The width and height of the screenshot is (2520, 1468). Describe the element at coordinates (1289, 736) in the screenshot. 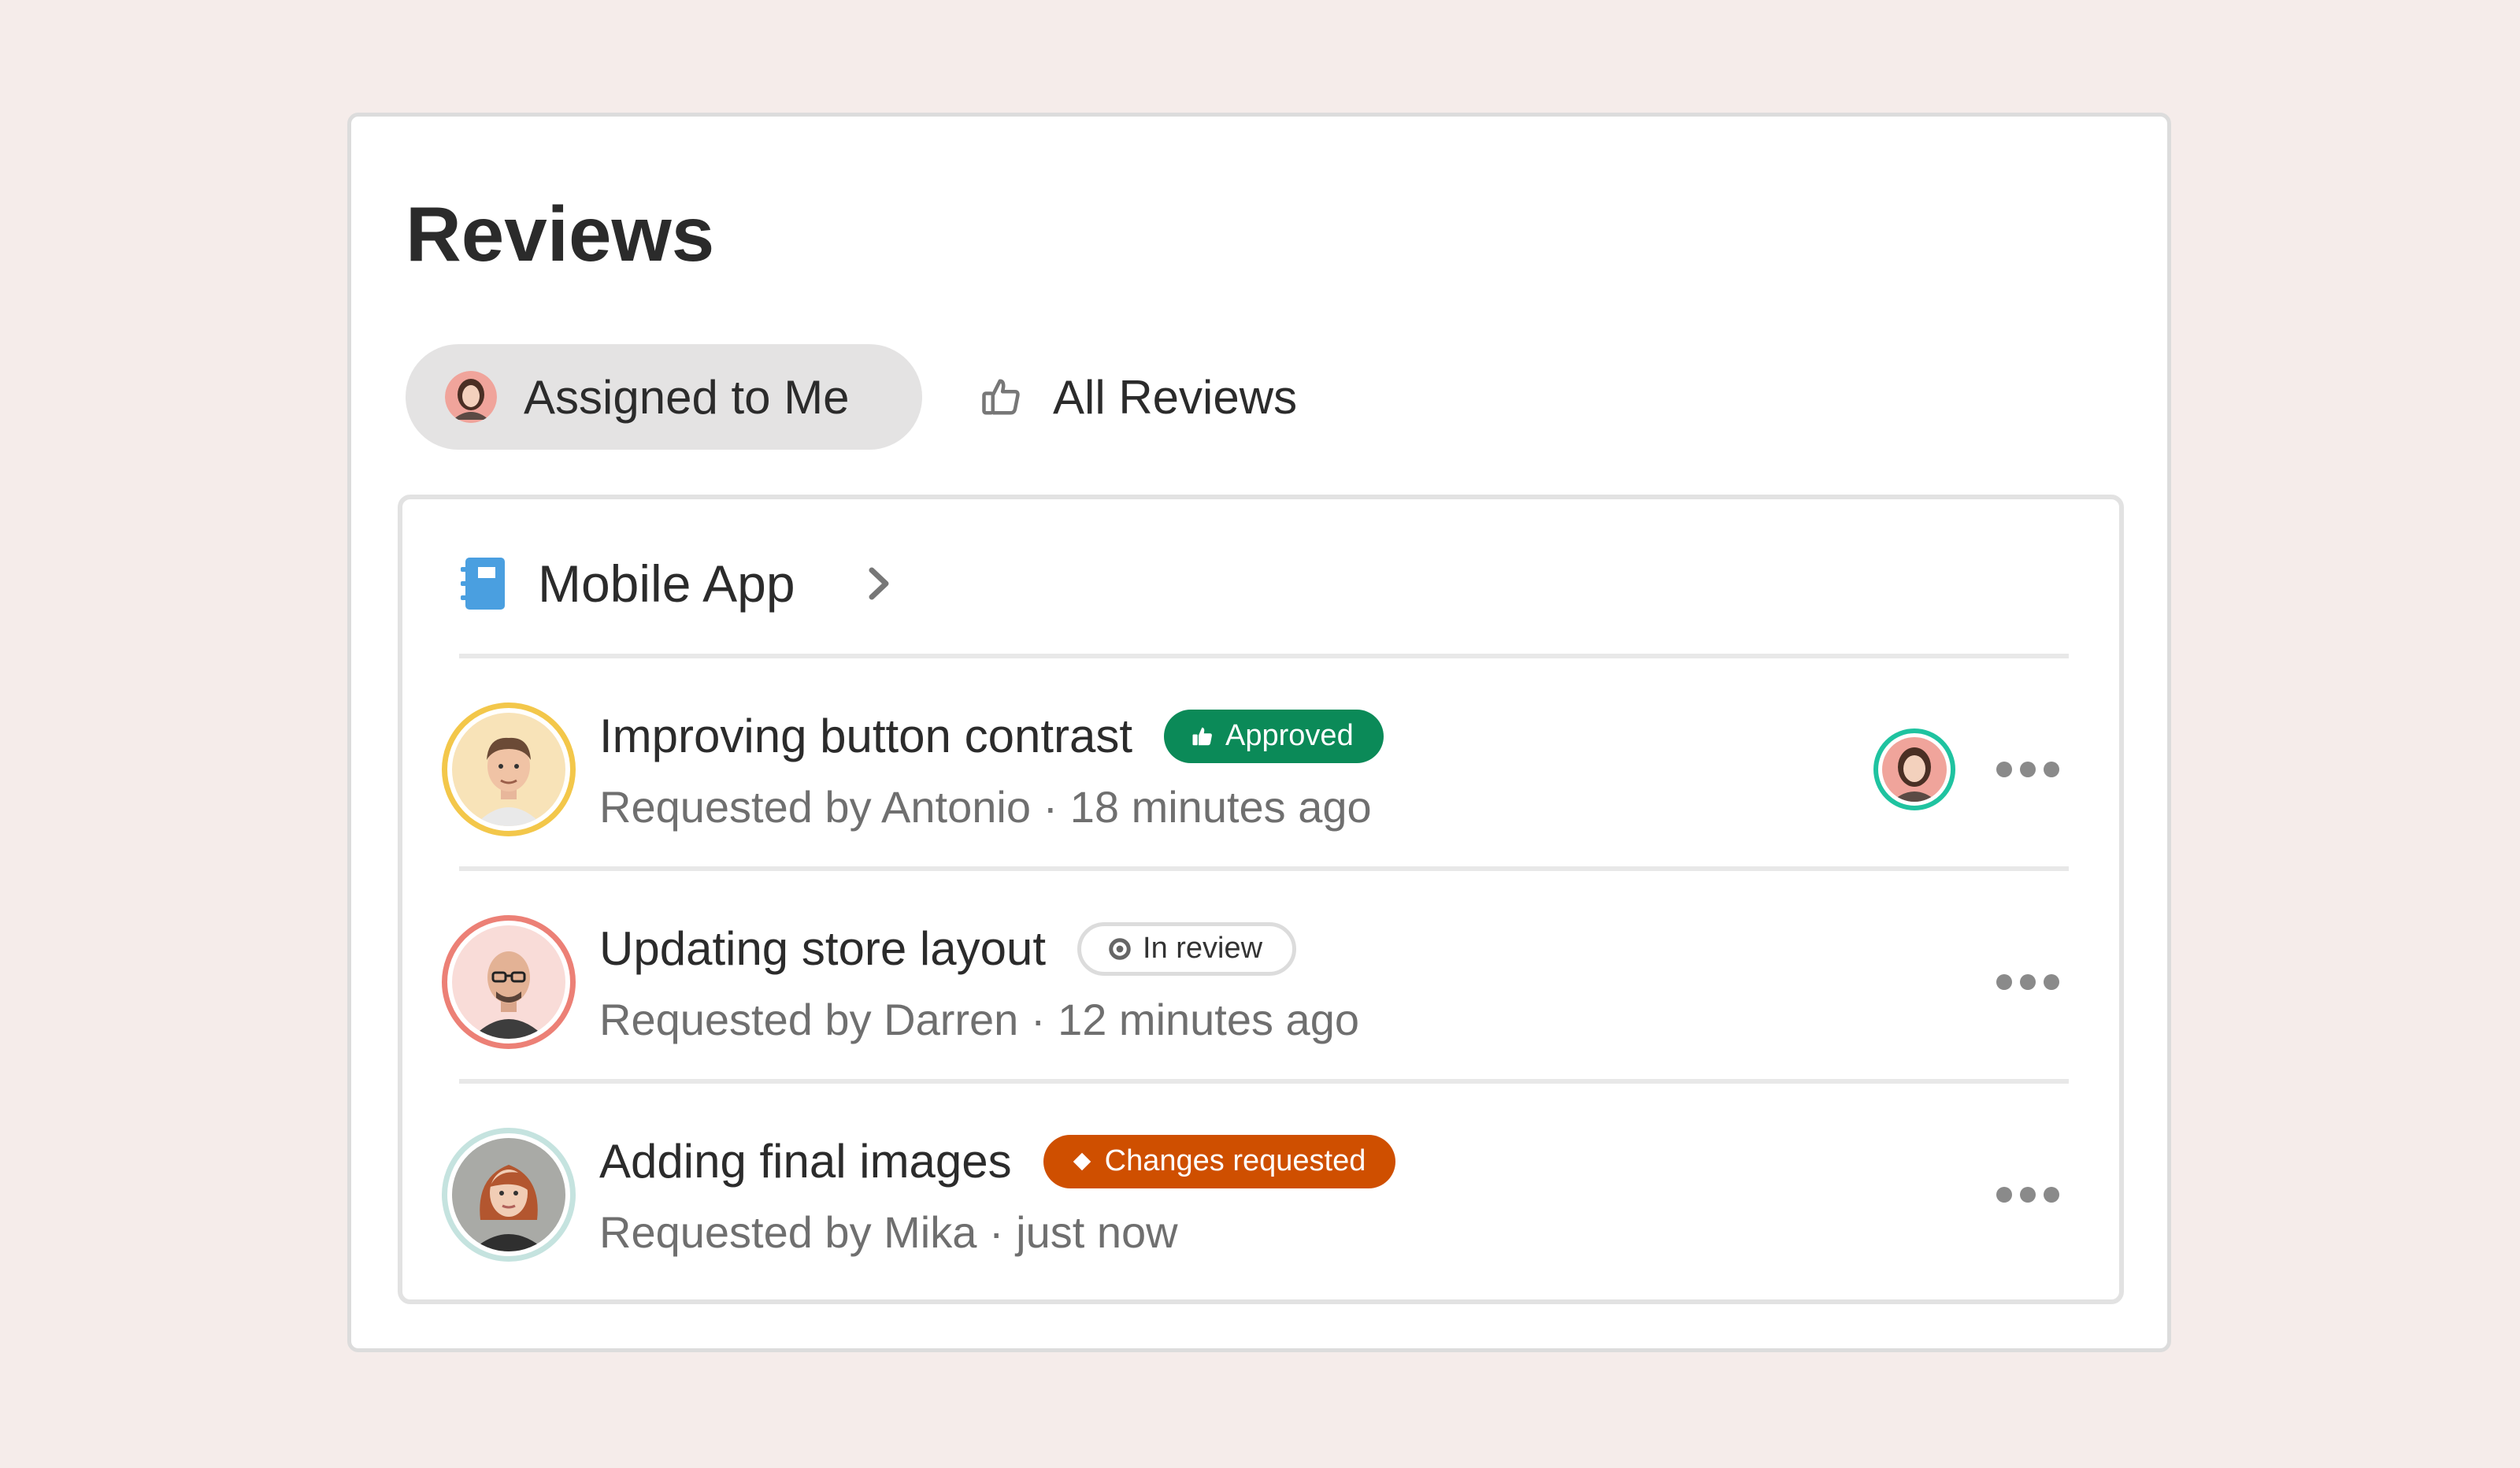

I see `status-label: Approved` at that location.